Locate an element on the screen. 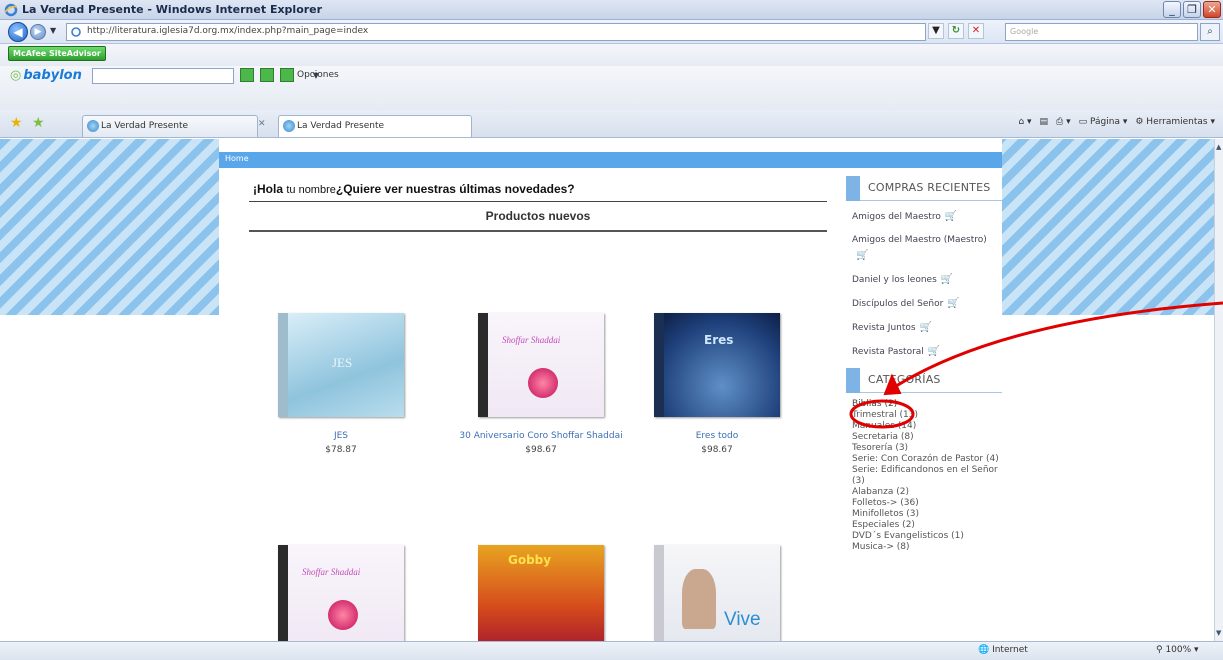  recent-item-label: Amigos del Maestro is located at coordinates (896, 217).